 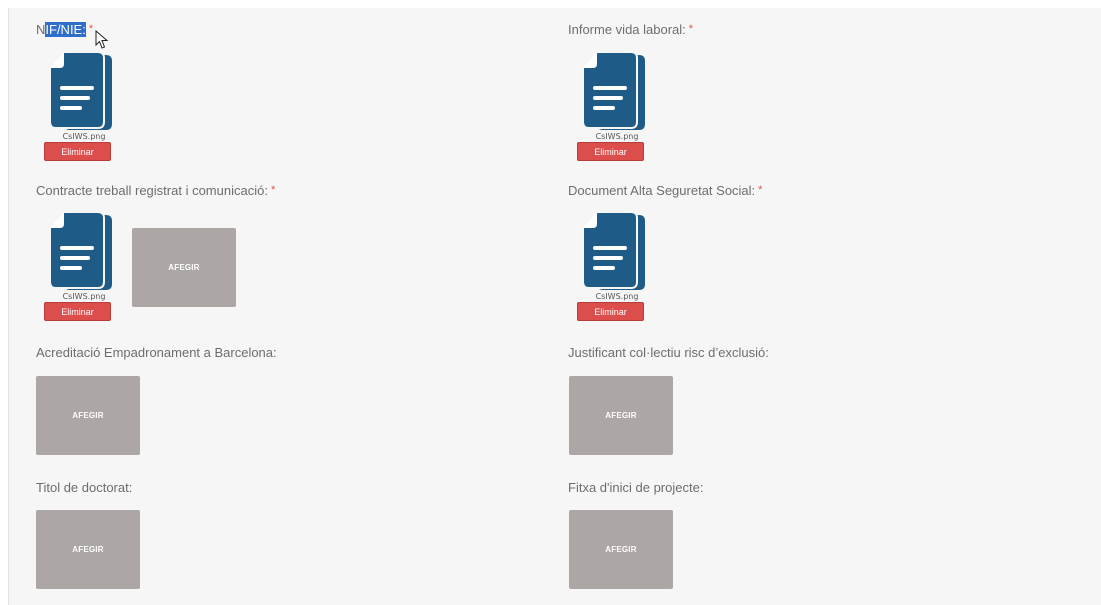 What do you see at coordinates (102, 39) in the screenshot?
I see `mouse-pointer-icon` at bounding box center [102, 39].